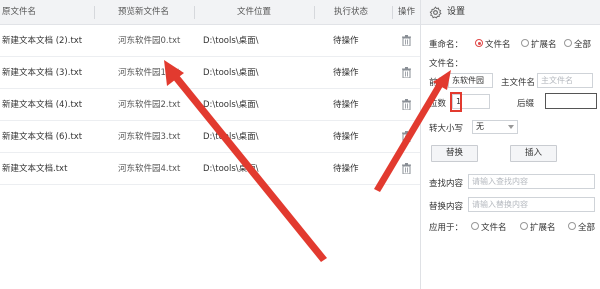  Describe the element at coordinates (568, 43) in the screenshot. I see `rename-radio-all` at that location.